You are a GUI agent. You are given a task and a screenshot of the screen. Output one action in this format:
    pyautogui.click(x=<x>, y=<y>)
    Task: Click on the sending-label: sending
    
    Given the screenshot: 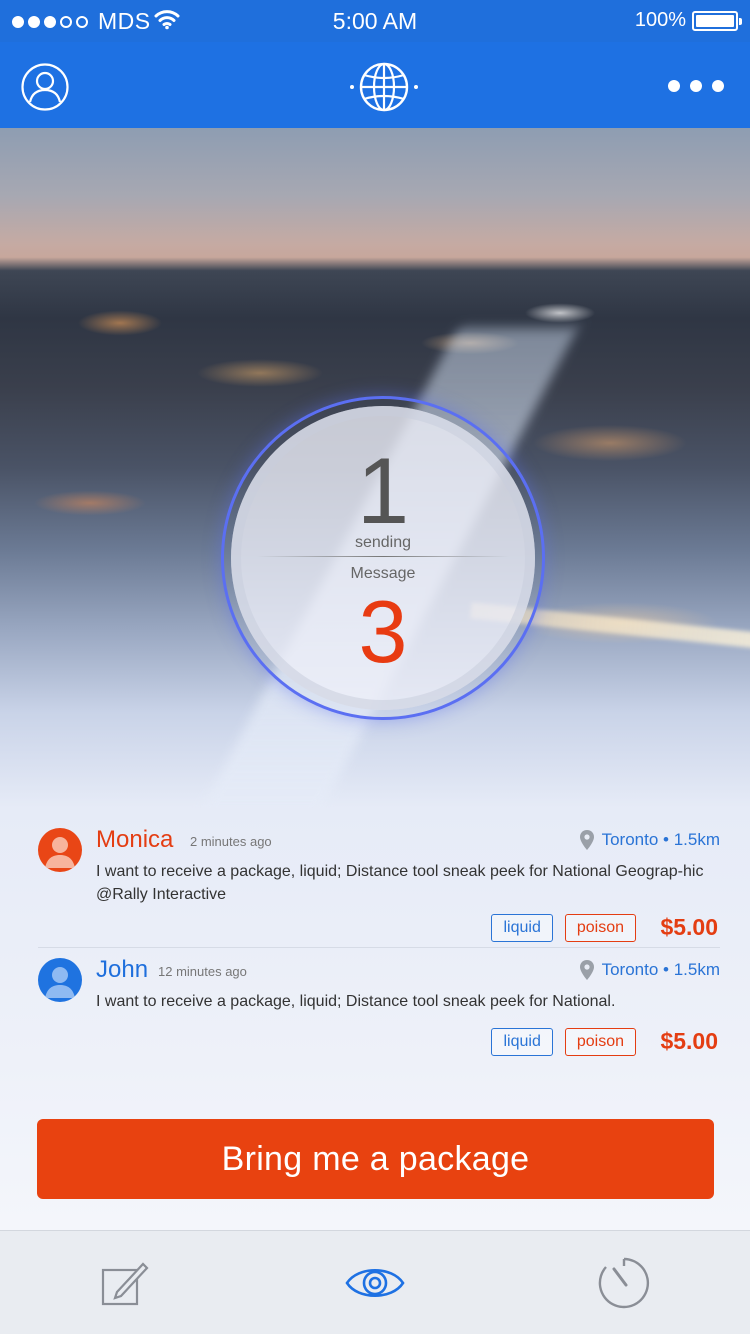 What is the action you would take?
    pyautogui.click(x=383, y=542)
    